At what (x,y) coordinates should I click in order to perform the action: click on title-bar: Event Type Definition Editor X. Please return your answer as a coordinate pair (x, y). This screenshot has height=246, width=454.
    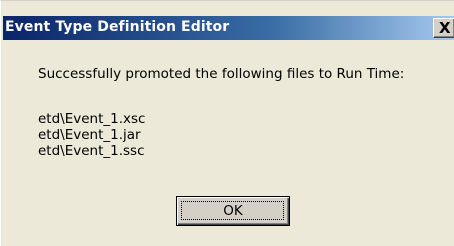
    Looking at the image, I should click on (228, 28).